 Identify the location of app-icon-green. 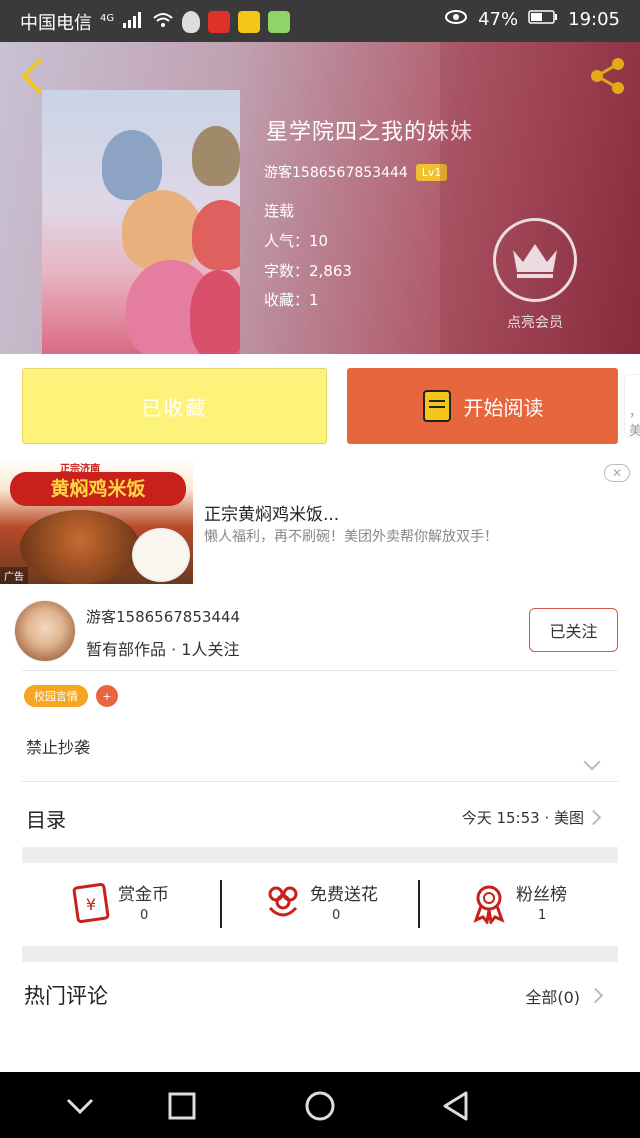
(279, 22).